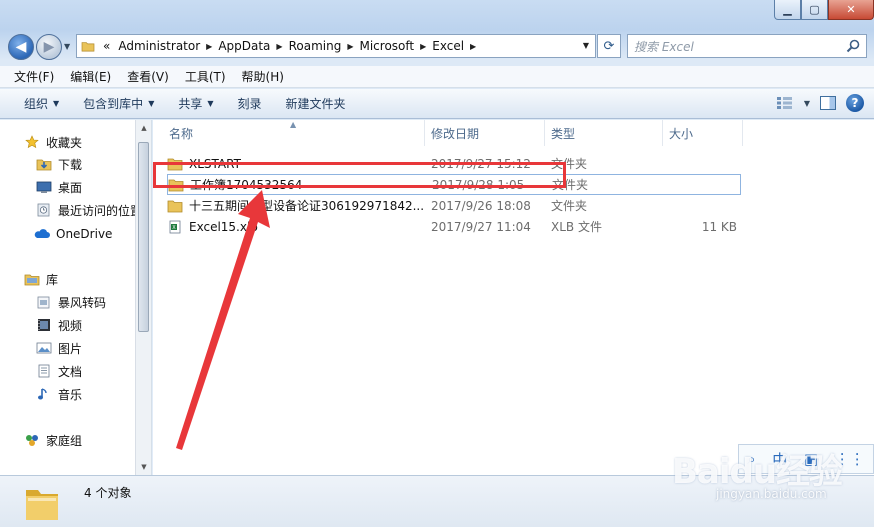 The height and width of the screenshot is (527, 874). I want to click on recent-places-icon, so click(44, 210).